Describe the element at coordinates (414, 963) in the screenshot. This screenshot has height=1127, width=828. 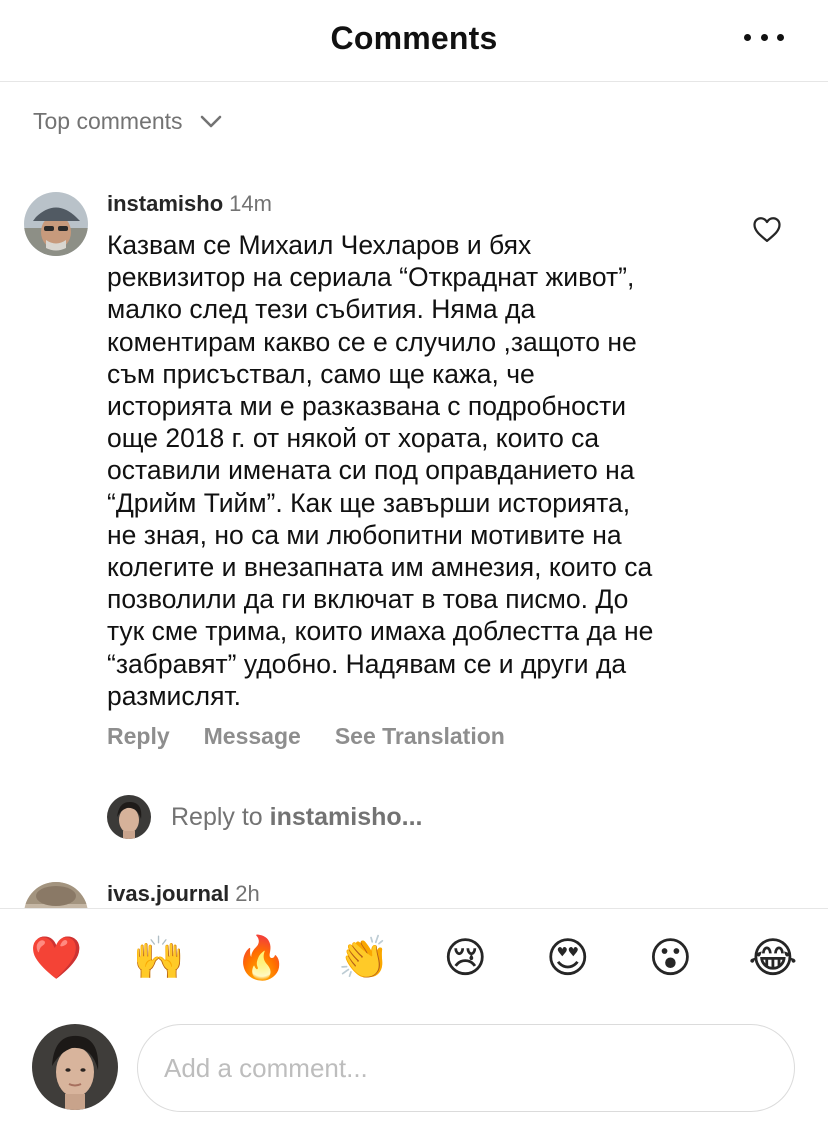
I see `emoji-reaction-bar: ❤️ 🙌 🔥 👏 😢 😍 😮 😂` at that location.